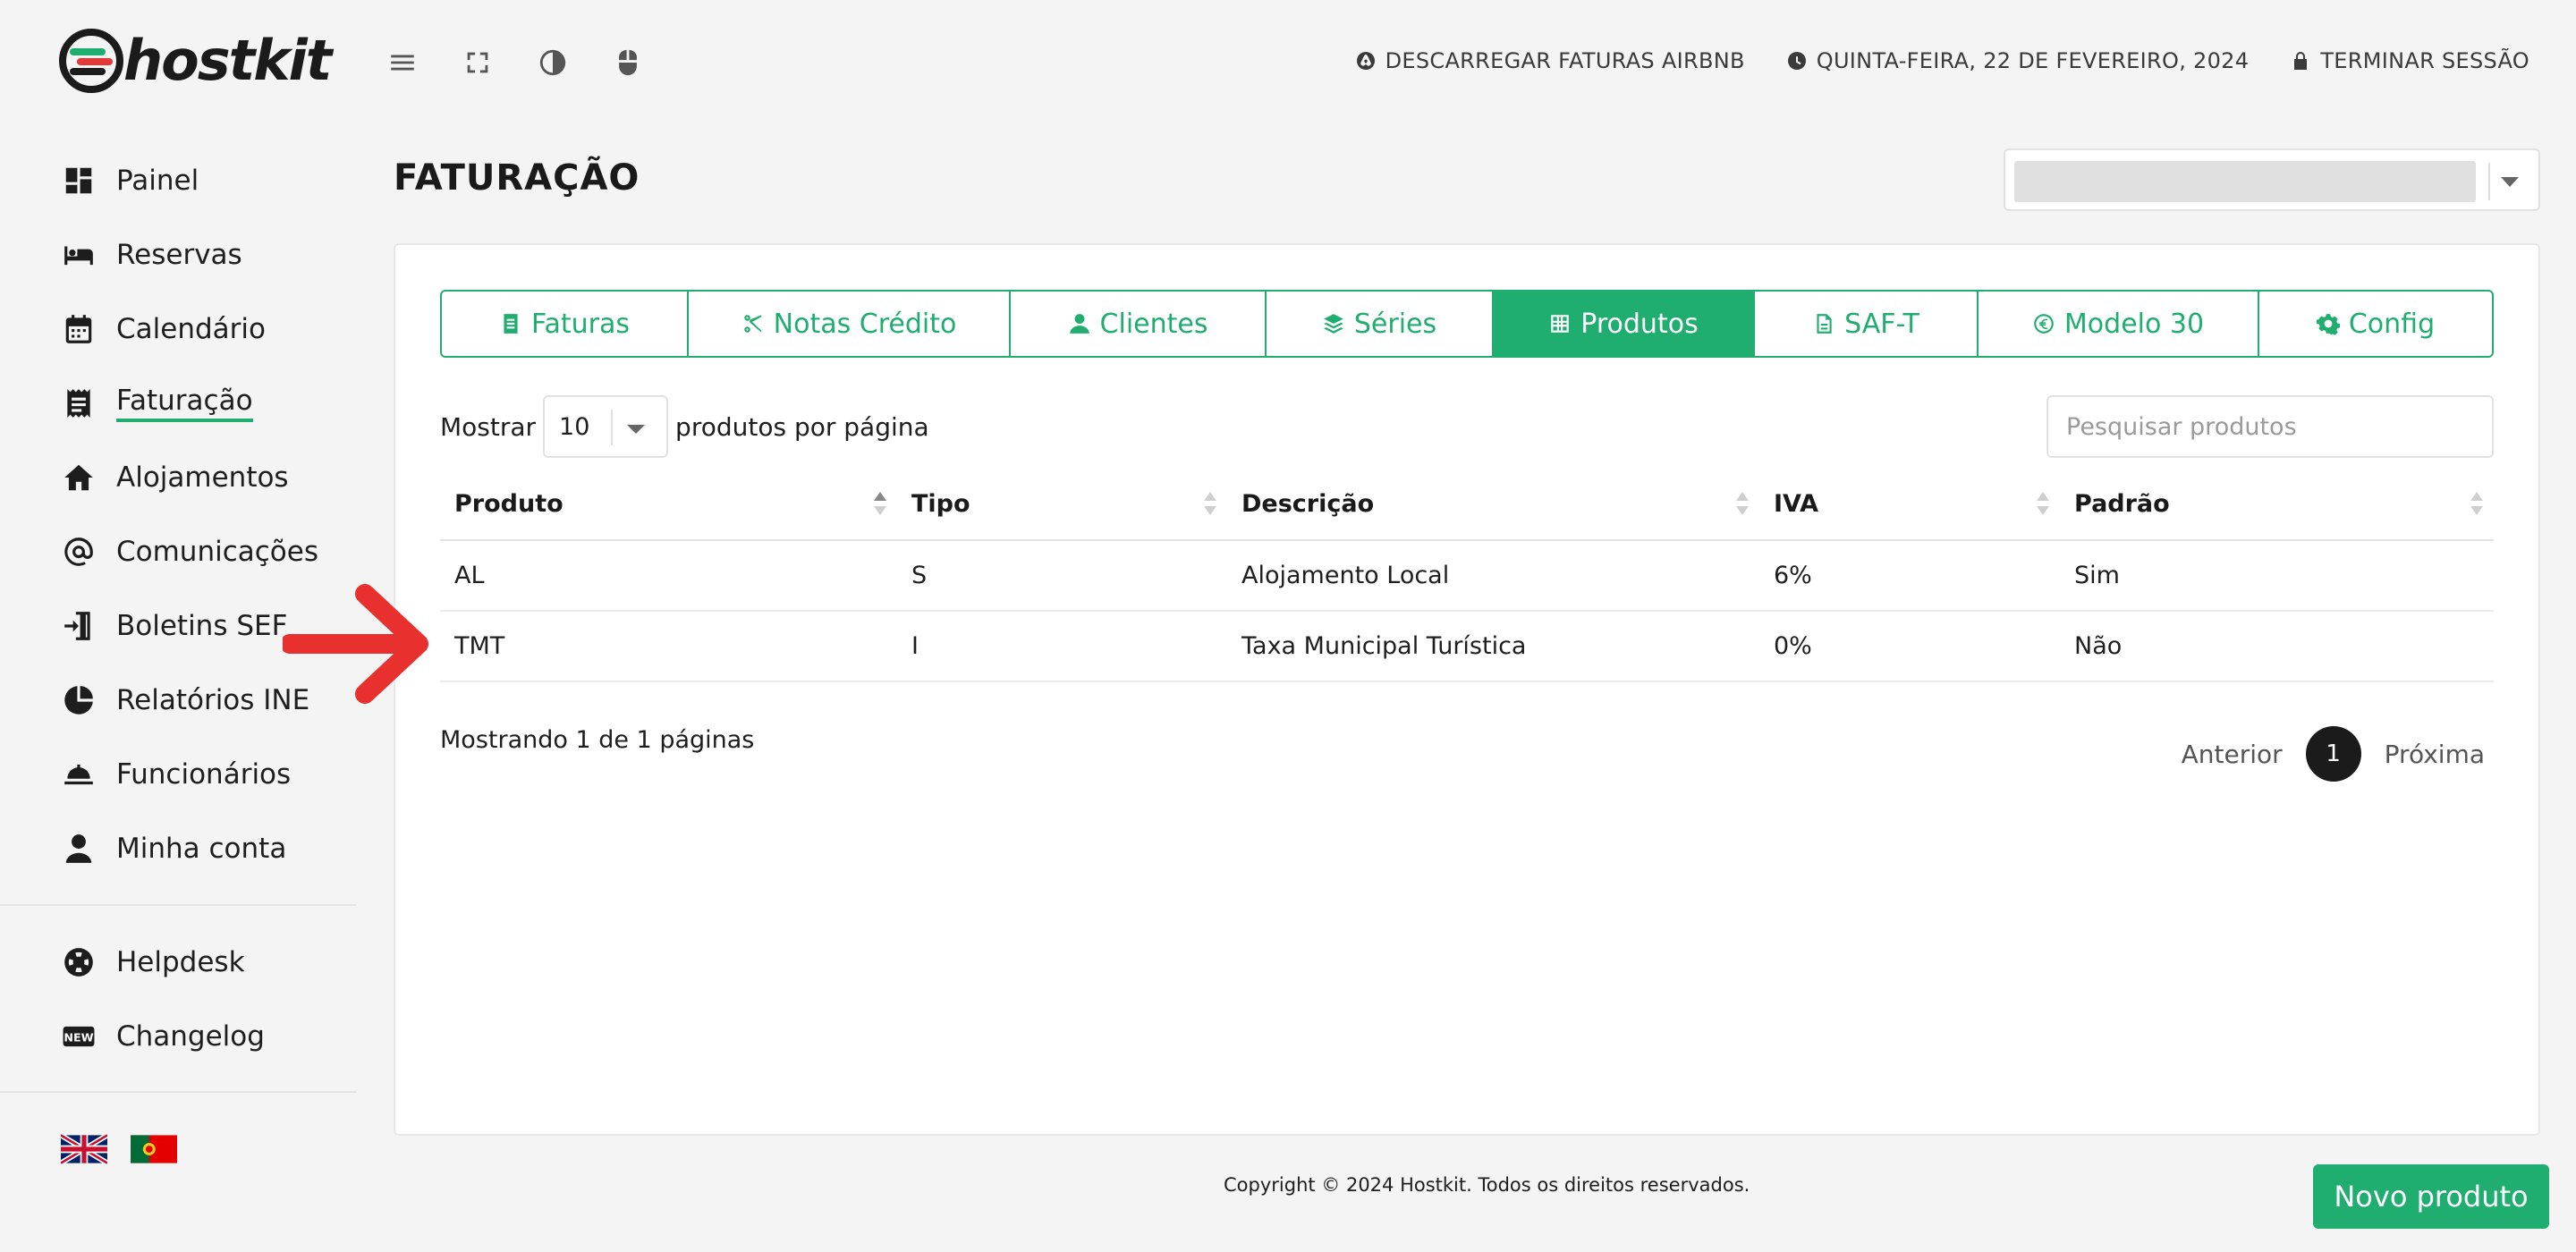 The width and height of the screenshot is (2576, 1252). Describe the element at coordinates (2424, 60) in the screenshot. I see `logout-label: TERMINAR SESSÃO` at that location.